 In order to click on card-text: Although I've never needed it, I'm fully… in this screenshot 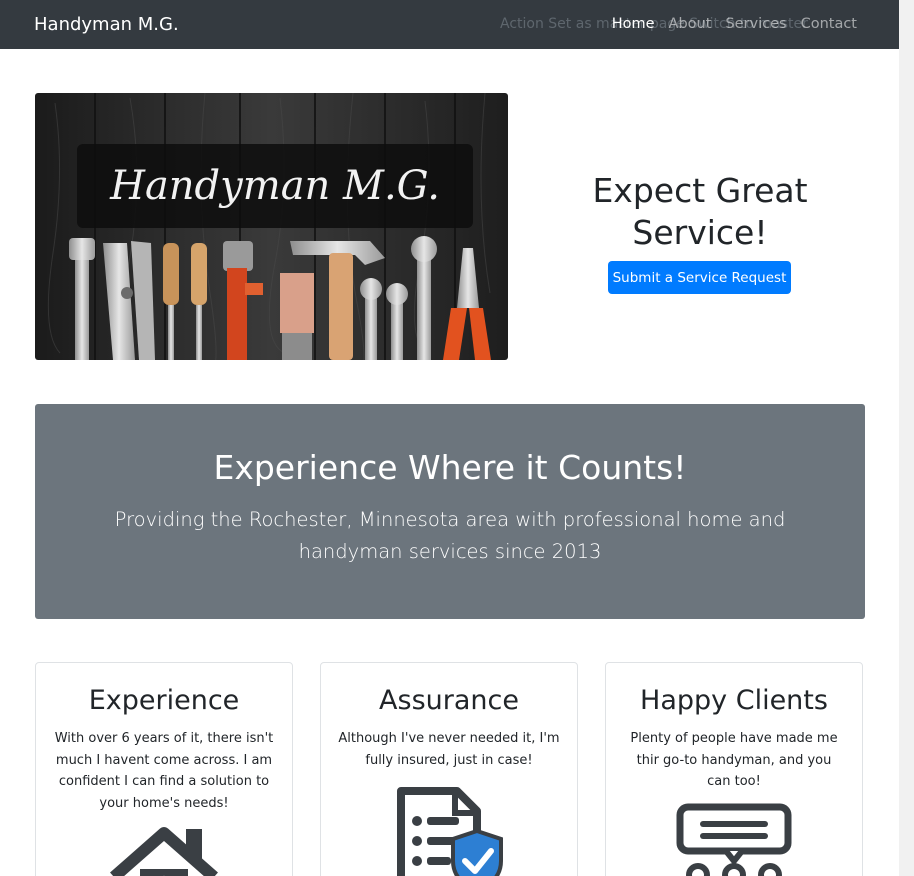, I will do `click(449, 749)`.